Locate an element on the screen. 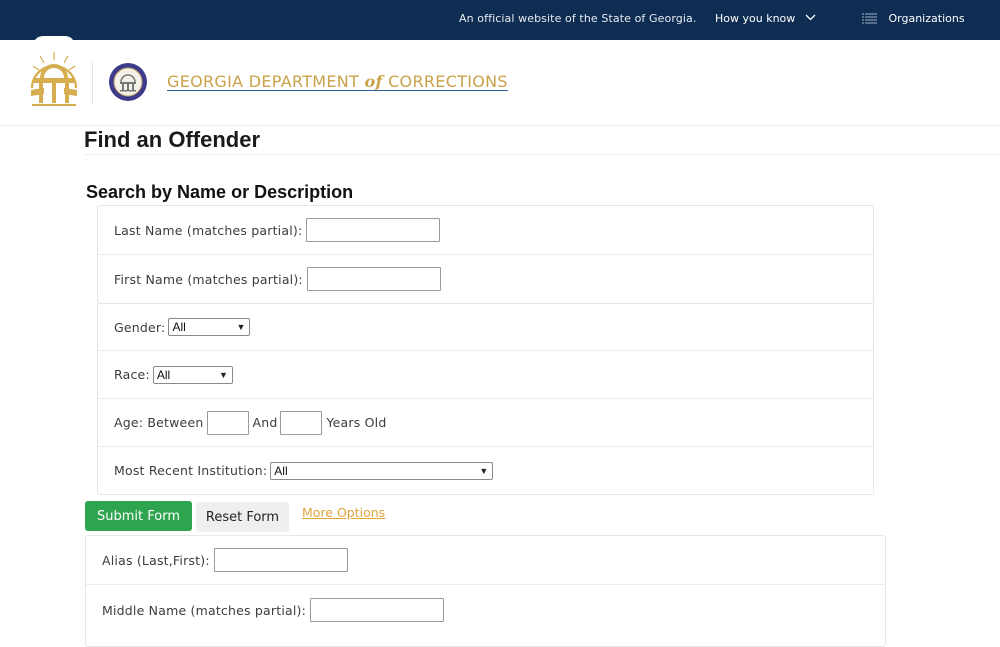  institution-select: All ▼ is located at coordinates (382, 470).